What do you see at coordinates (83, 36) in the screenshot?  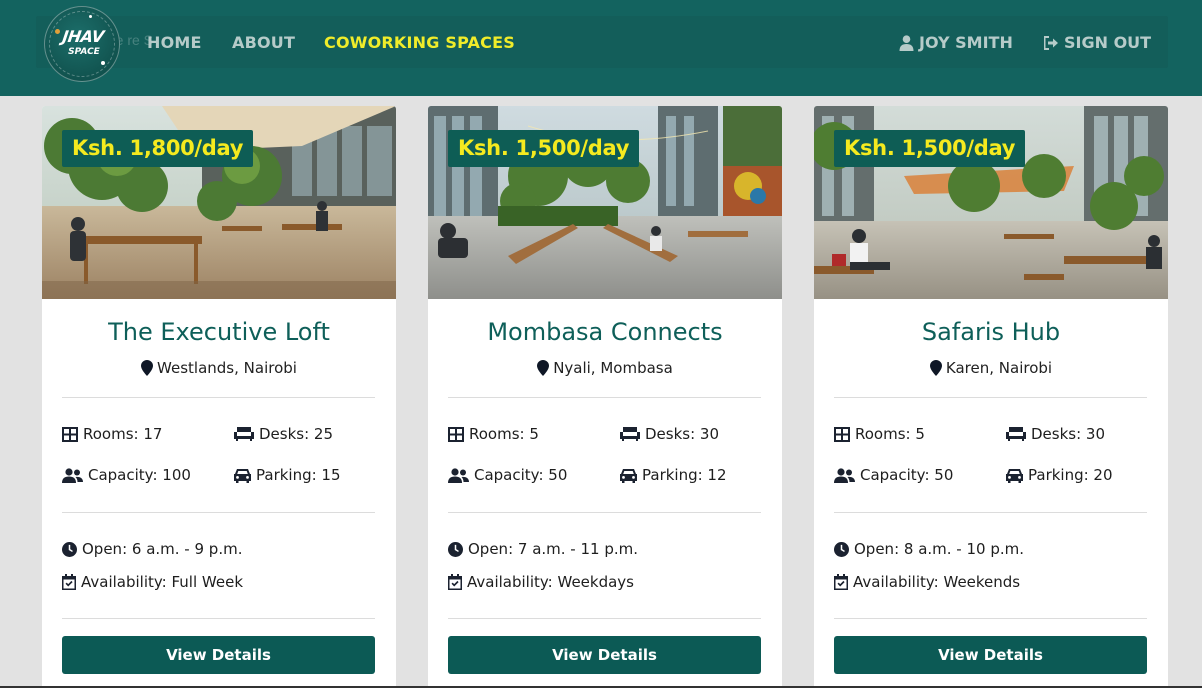 I see `logo-text-primary: JHAV` at bounding box center [83, 36].